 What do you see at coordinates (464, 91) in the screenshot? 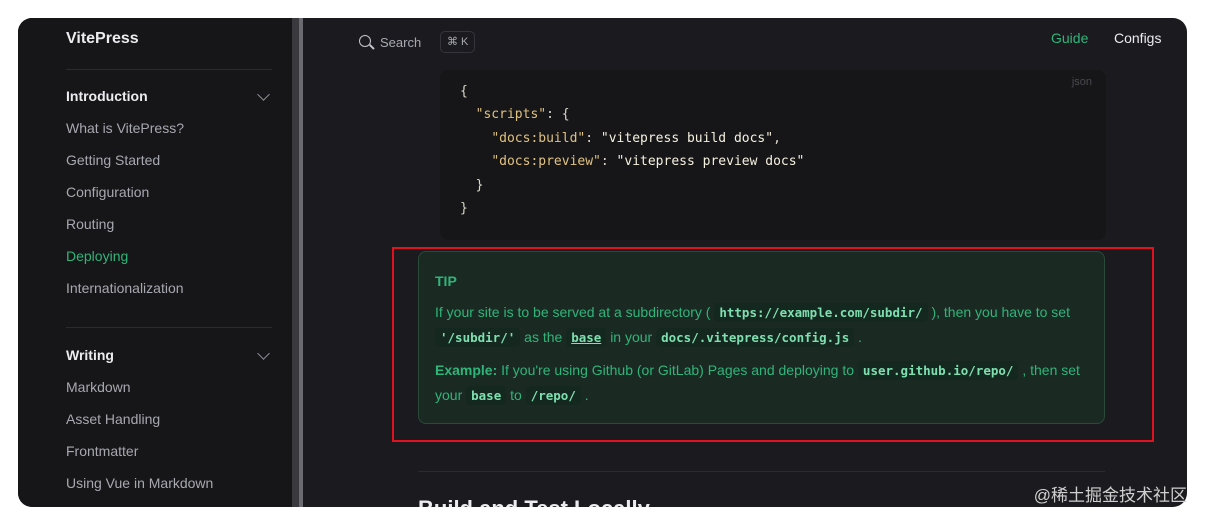
I see `code-token: {` at bounding box center [464, 91].